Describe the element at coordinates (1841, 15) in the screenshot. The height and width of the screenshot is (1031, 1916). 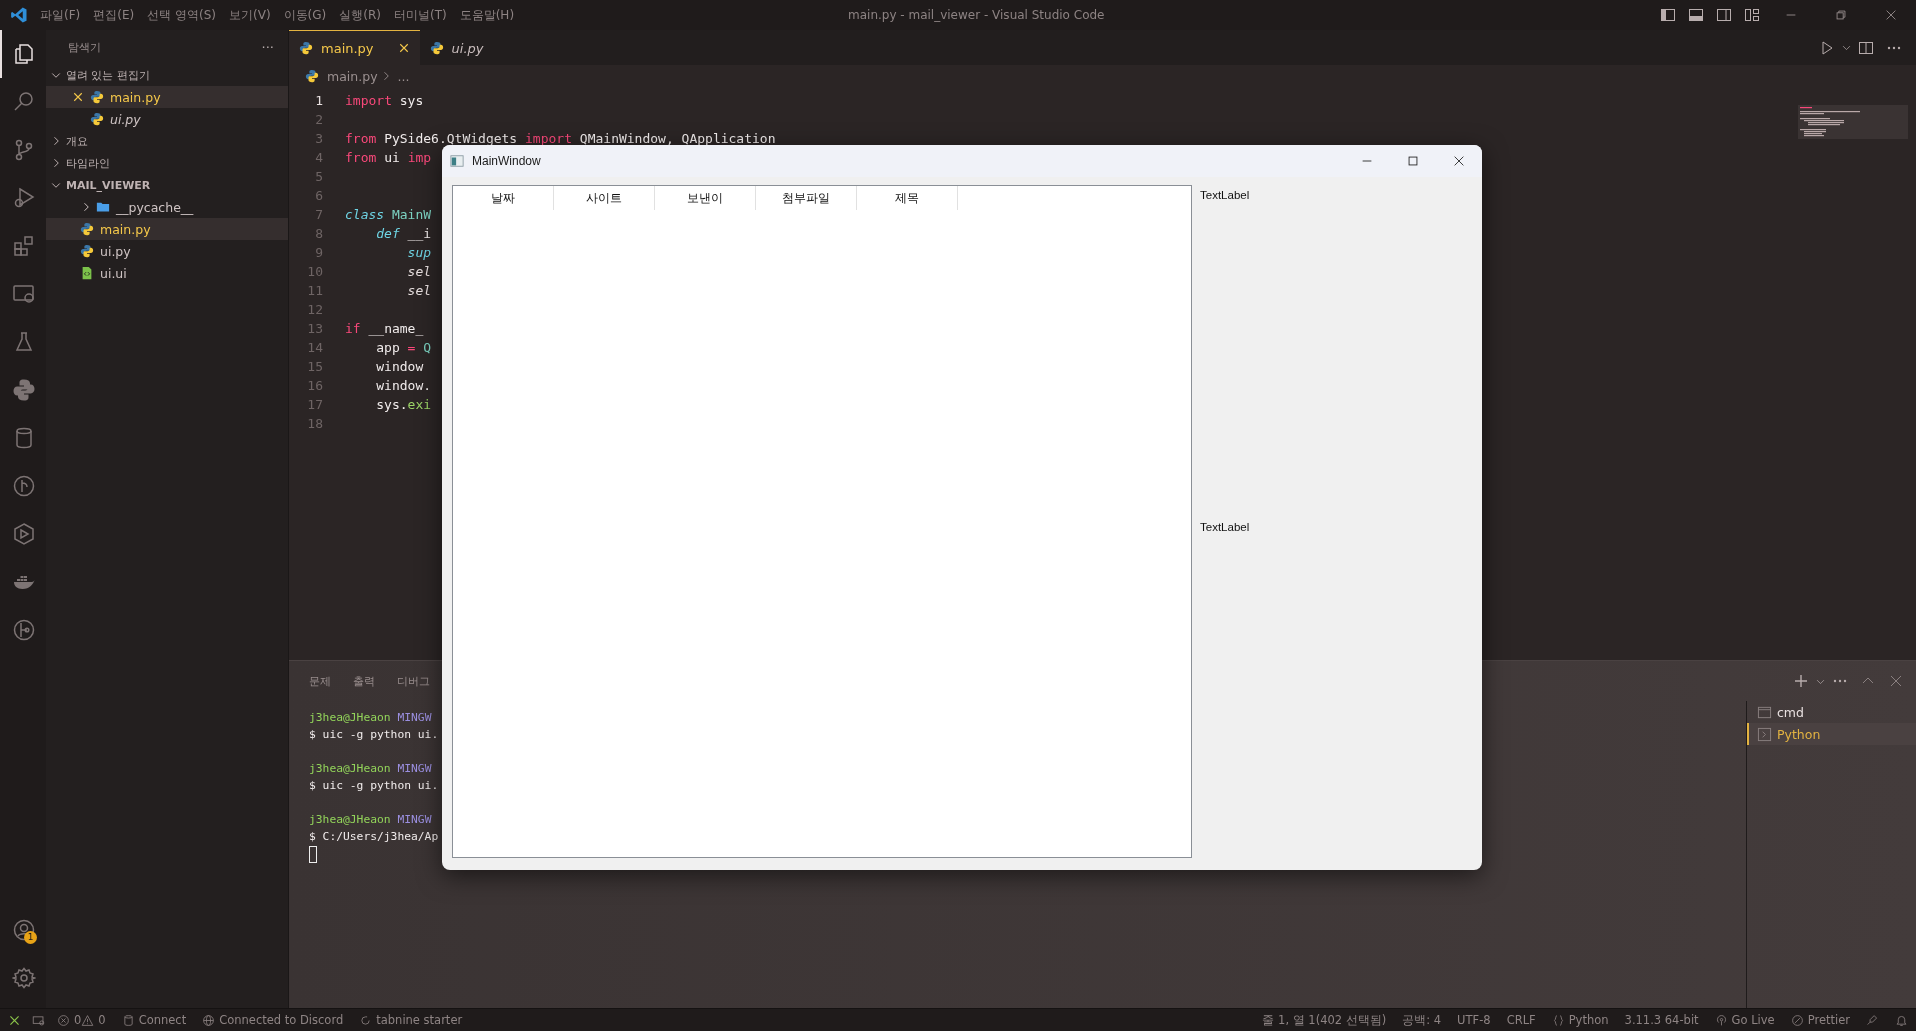
I see `restore-icon` at that location.